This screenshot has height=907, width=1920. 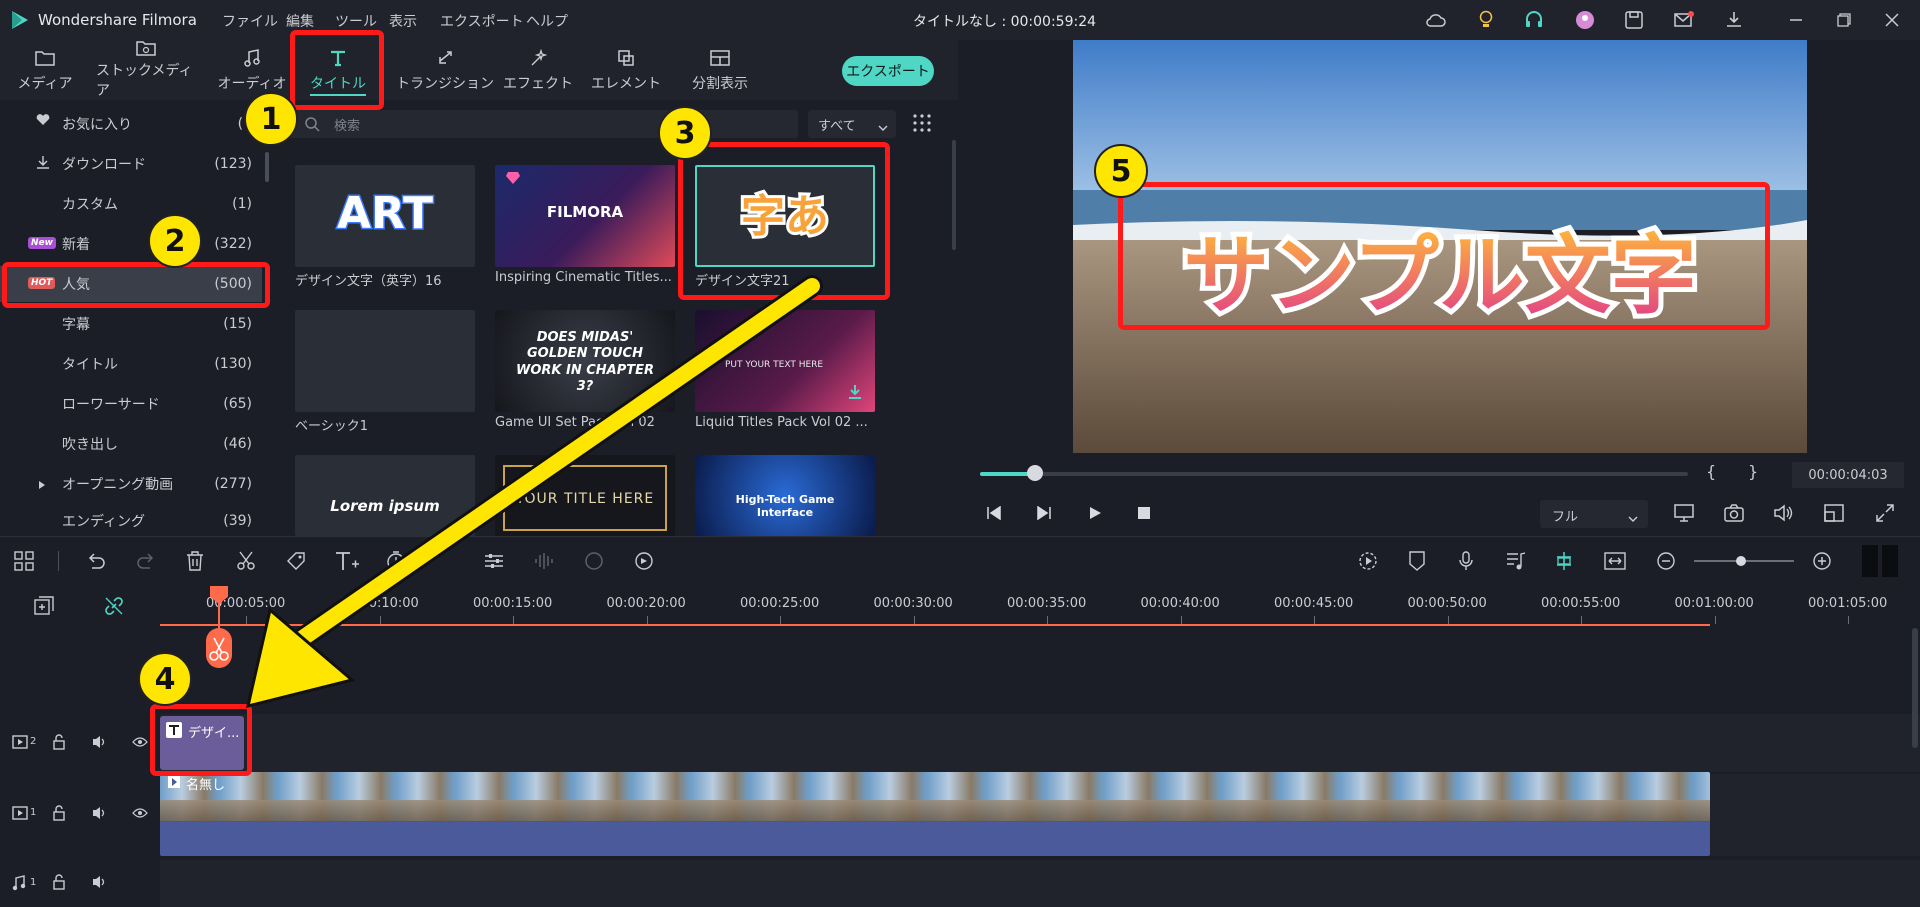 What do you see at coordinates (1044, 514) in the screenshot?
I see `next-frame-icon` at bounding box center [1044, 514].